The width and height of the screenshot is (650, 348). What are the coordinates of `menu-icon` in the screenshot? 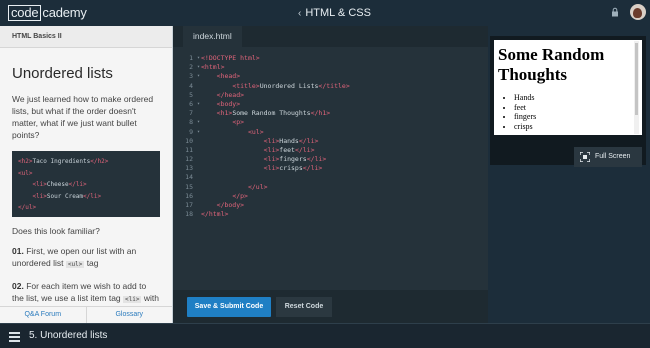 It's located at (14, 337).